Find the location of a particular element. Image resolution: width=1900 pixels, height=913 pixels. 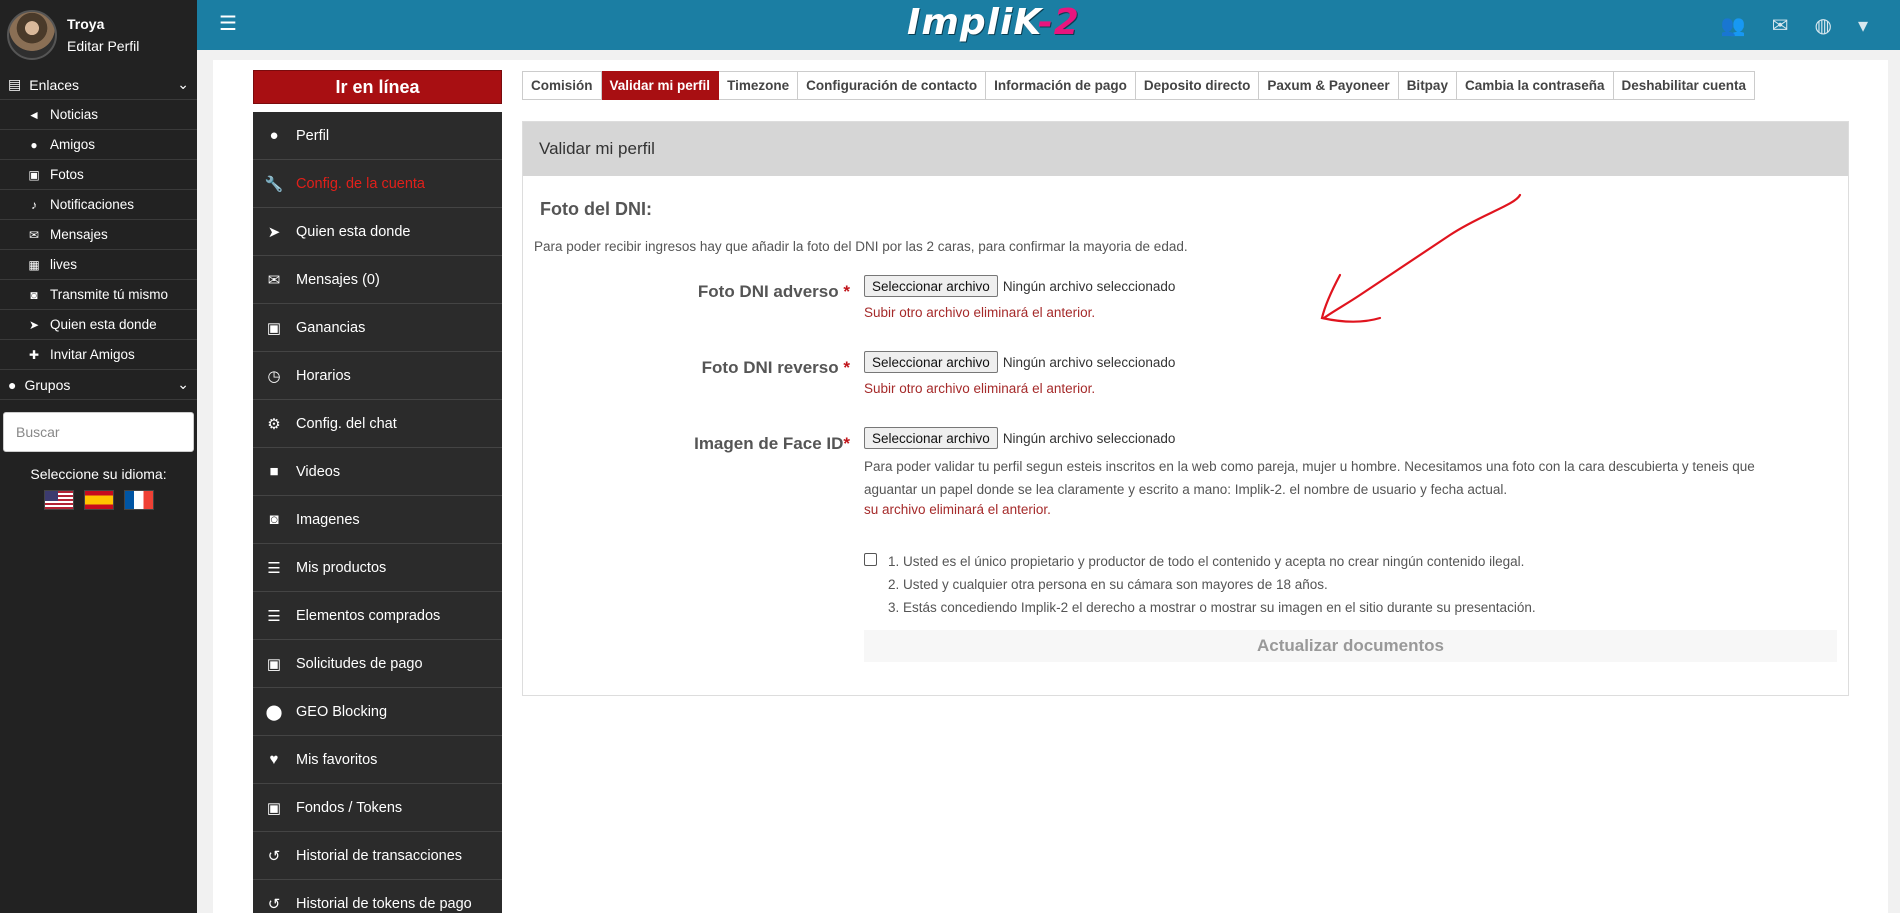

sidebar-item-lives: ▦ lives is located at coordinates (98, 265).